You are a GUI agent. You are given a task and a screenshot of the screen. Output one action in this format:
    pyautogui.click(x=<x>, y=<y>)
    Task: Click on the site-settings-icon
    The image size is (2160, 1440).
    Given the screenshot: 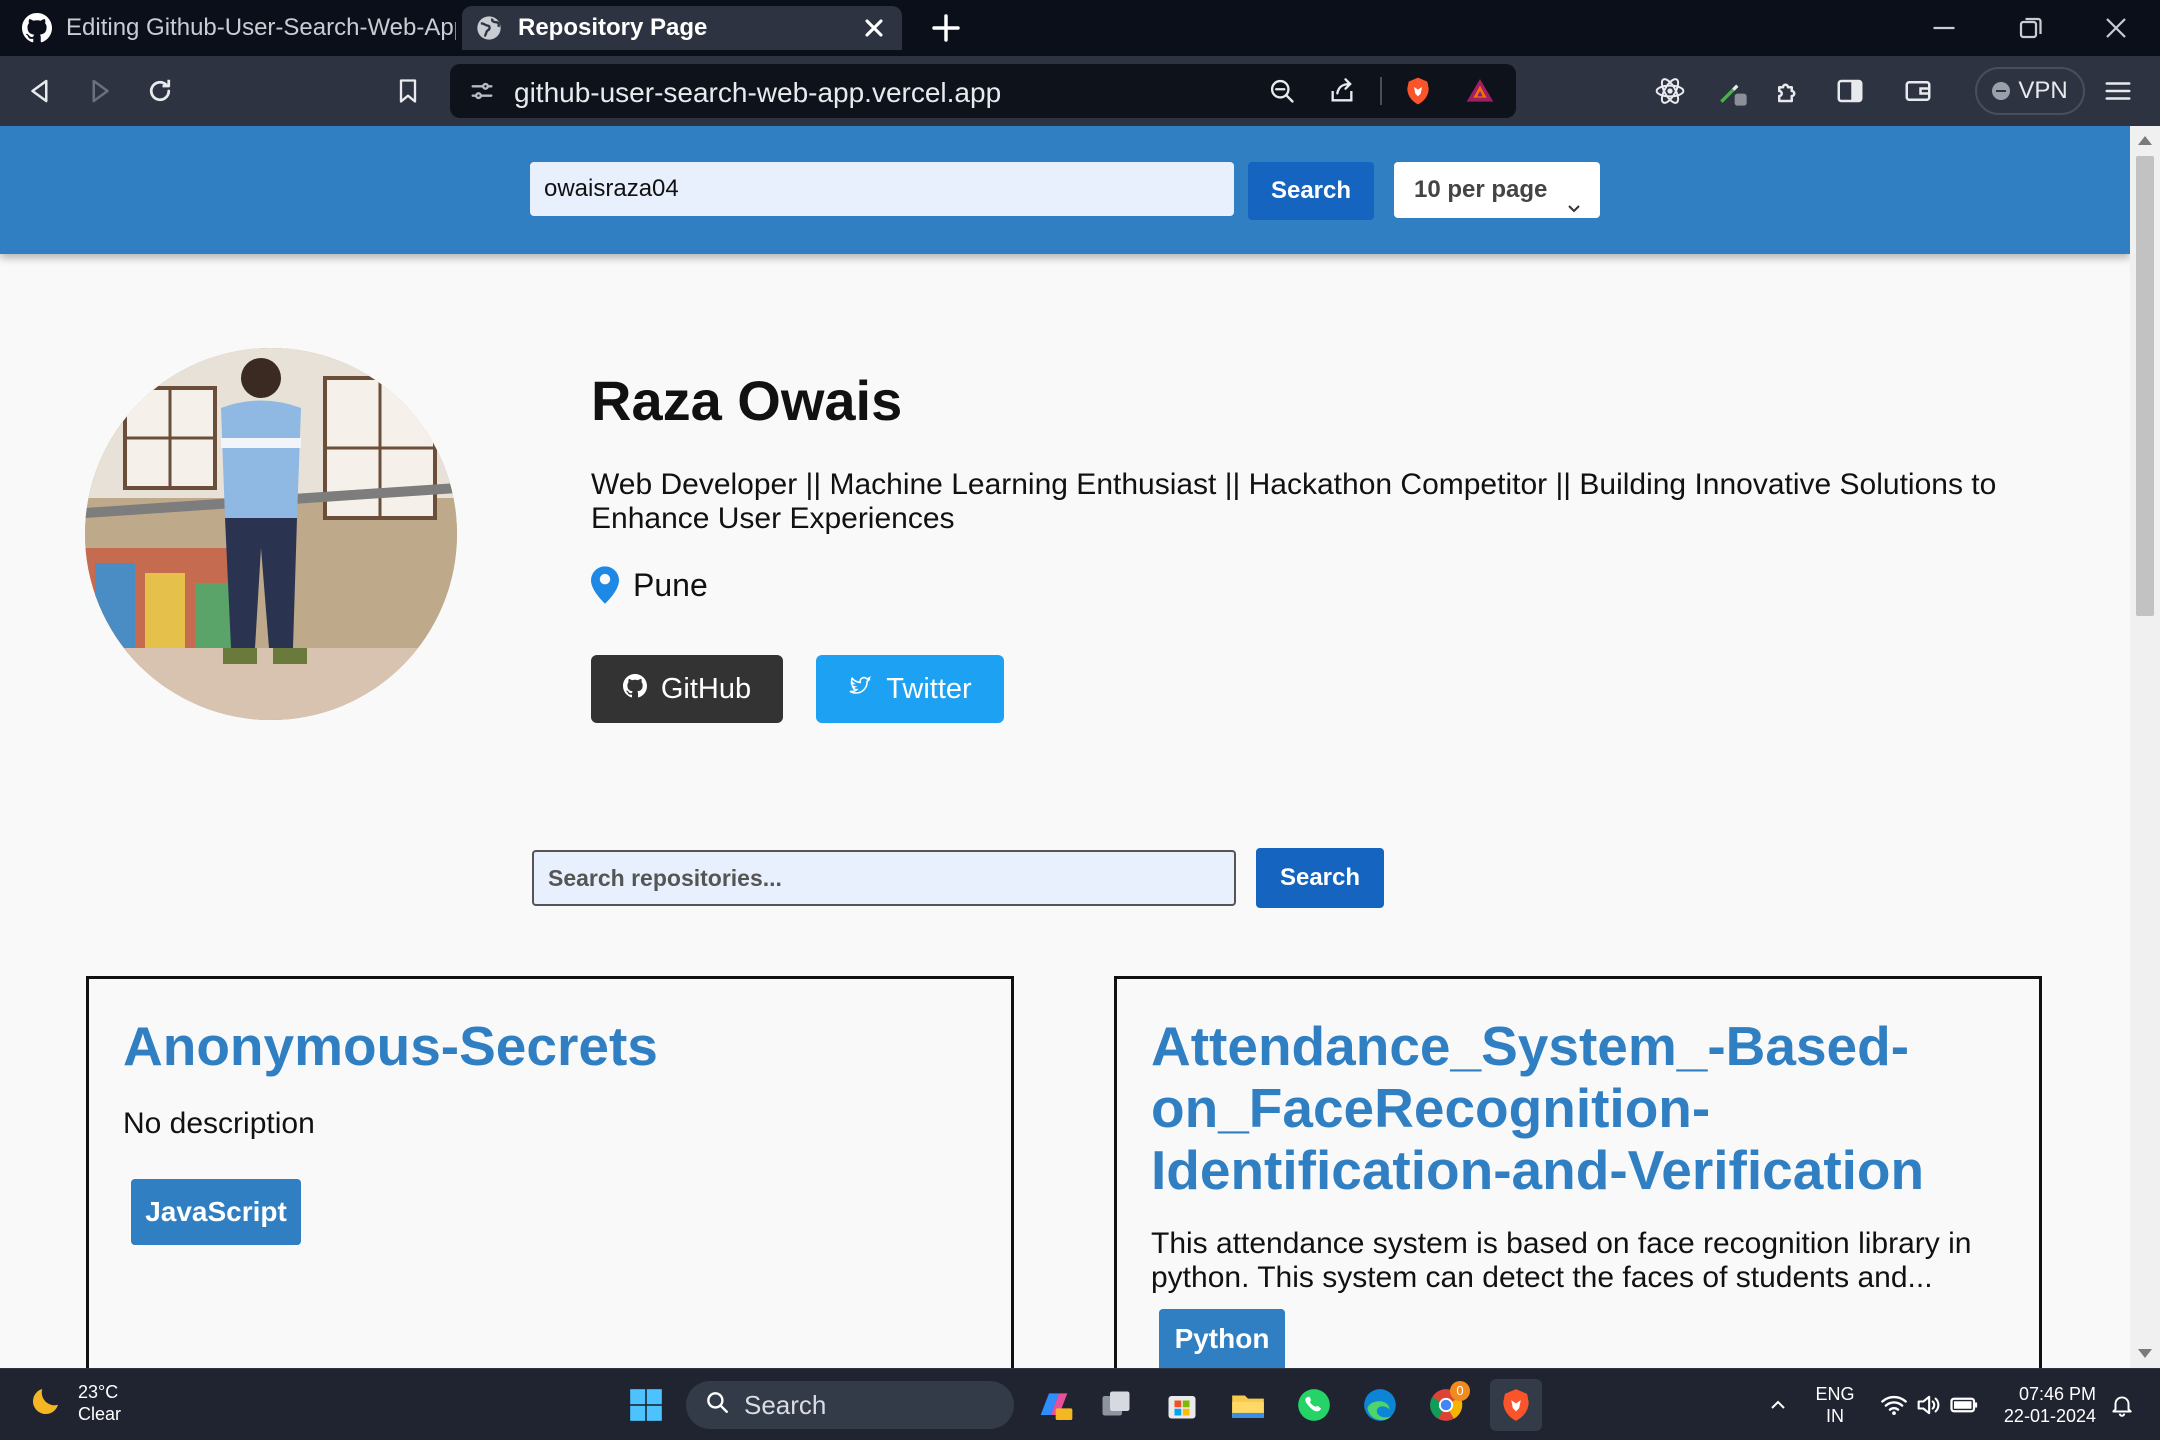 What is the action you would take?
    pyautogui.click(x=482, y=91)
    